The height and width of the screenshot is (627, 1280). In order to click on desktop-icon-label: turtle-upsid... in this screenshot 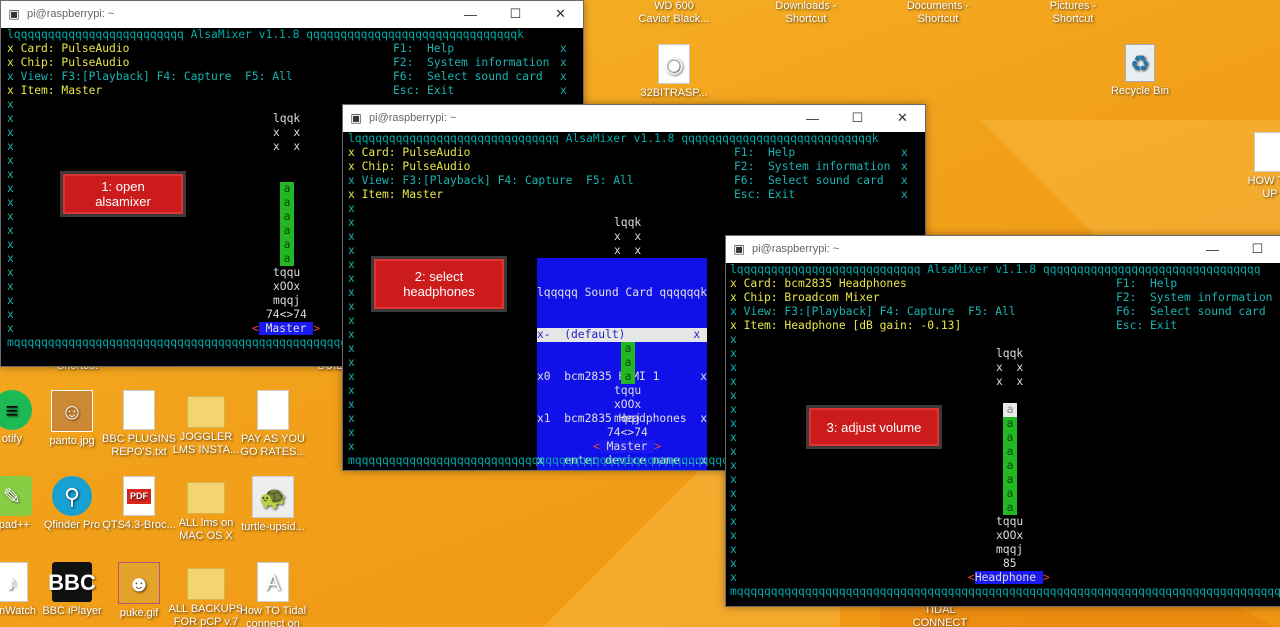, I will do `click(273, 527)`.